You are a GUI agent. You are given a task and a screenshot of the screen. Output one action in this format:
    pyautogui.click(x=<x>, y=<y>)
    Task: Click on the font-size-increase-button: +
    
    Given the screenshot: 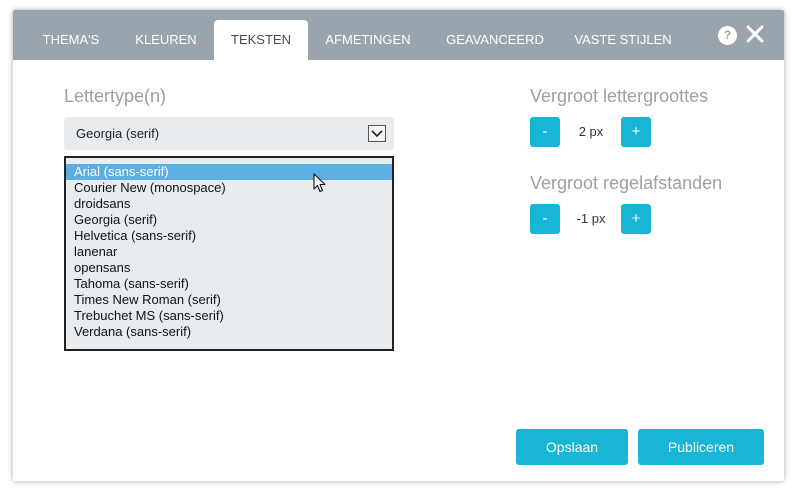 What is the action you would take?
    pyautogui.click(x=636, y=132)
    